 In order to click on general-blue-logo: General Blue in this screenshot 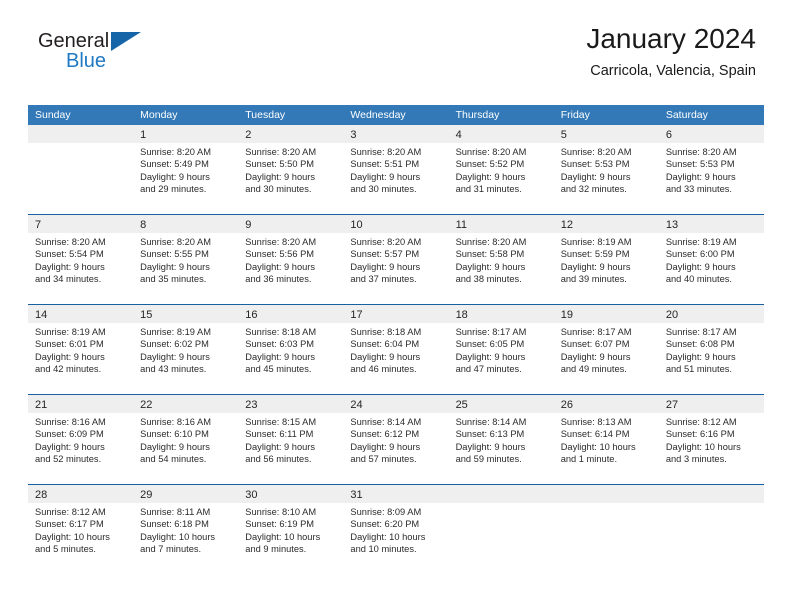, I will do `click(98, 56)`.